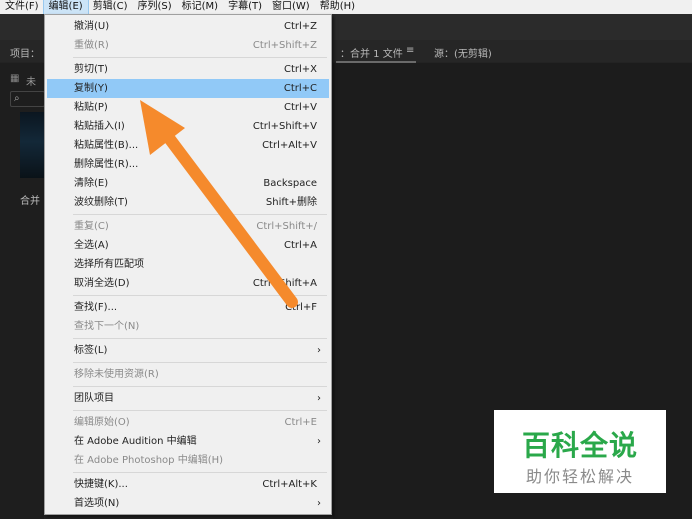 This screenshot has width=692, height=519. What do you see at coordinates (579, 476) in the screenshot?
I see `watermark-subtitle: 助你轻松解决` at bounding box center [579, 476].